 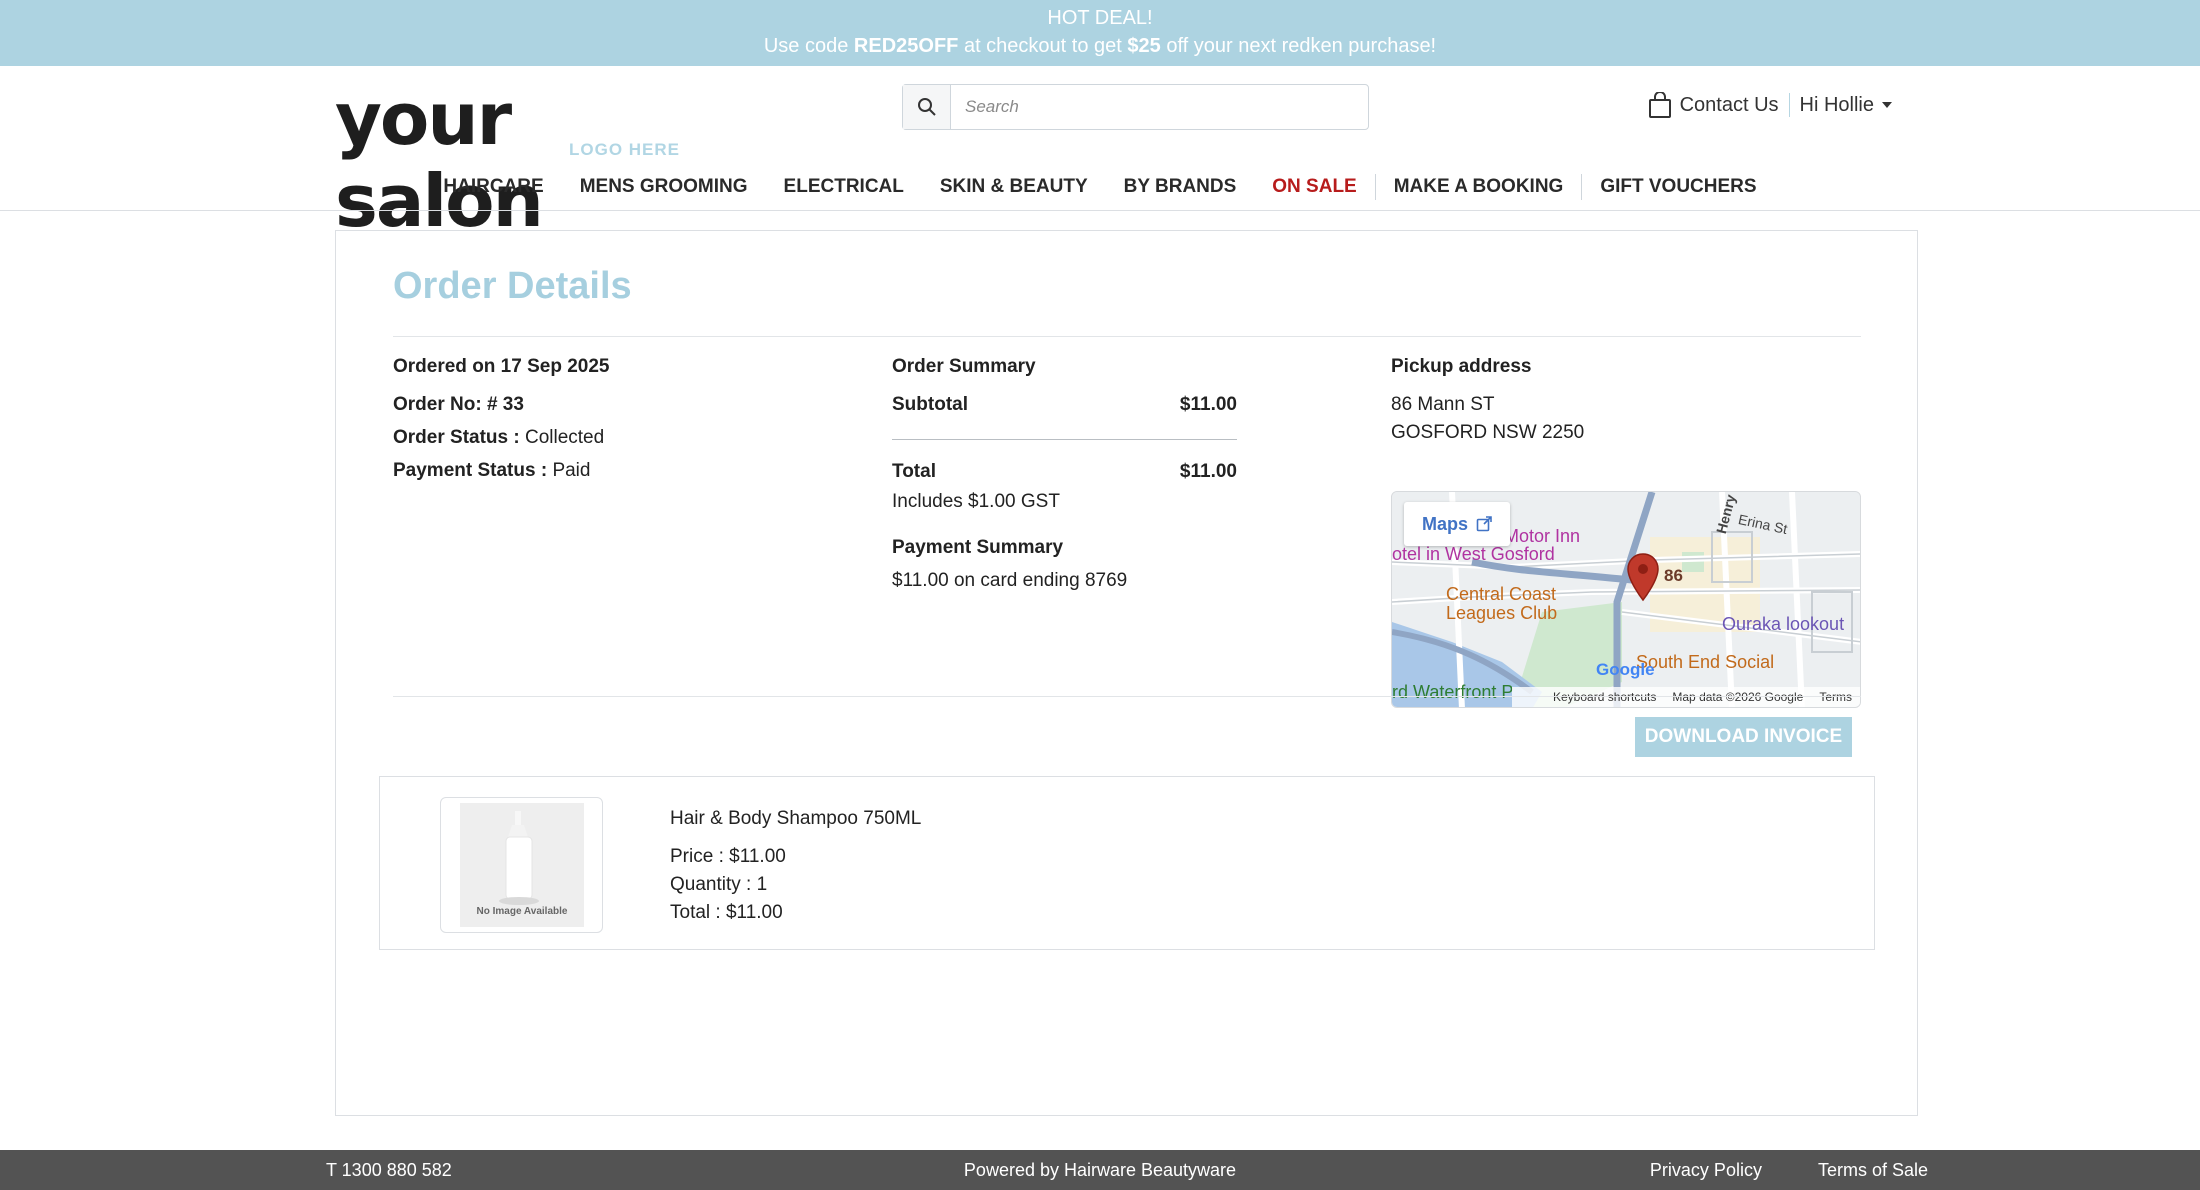 What do you see at coordinates (613, 438) in the screenshot?
I see `order-status: Order Status : Collected` at bounding box center [613, 438].